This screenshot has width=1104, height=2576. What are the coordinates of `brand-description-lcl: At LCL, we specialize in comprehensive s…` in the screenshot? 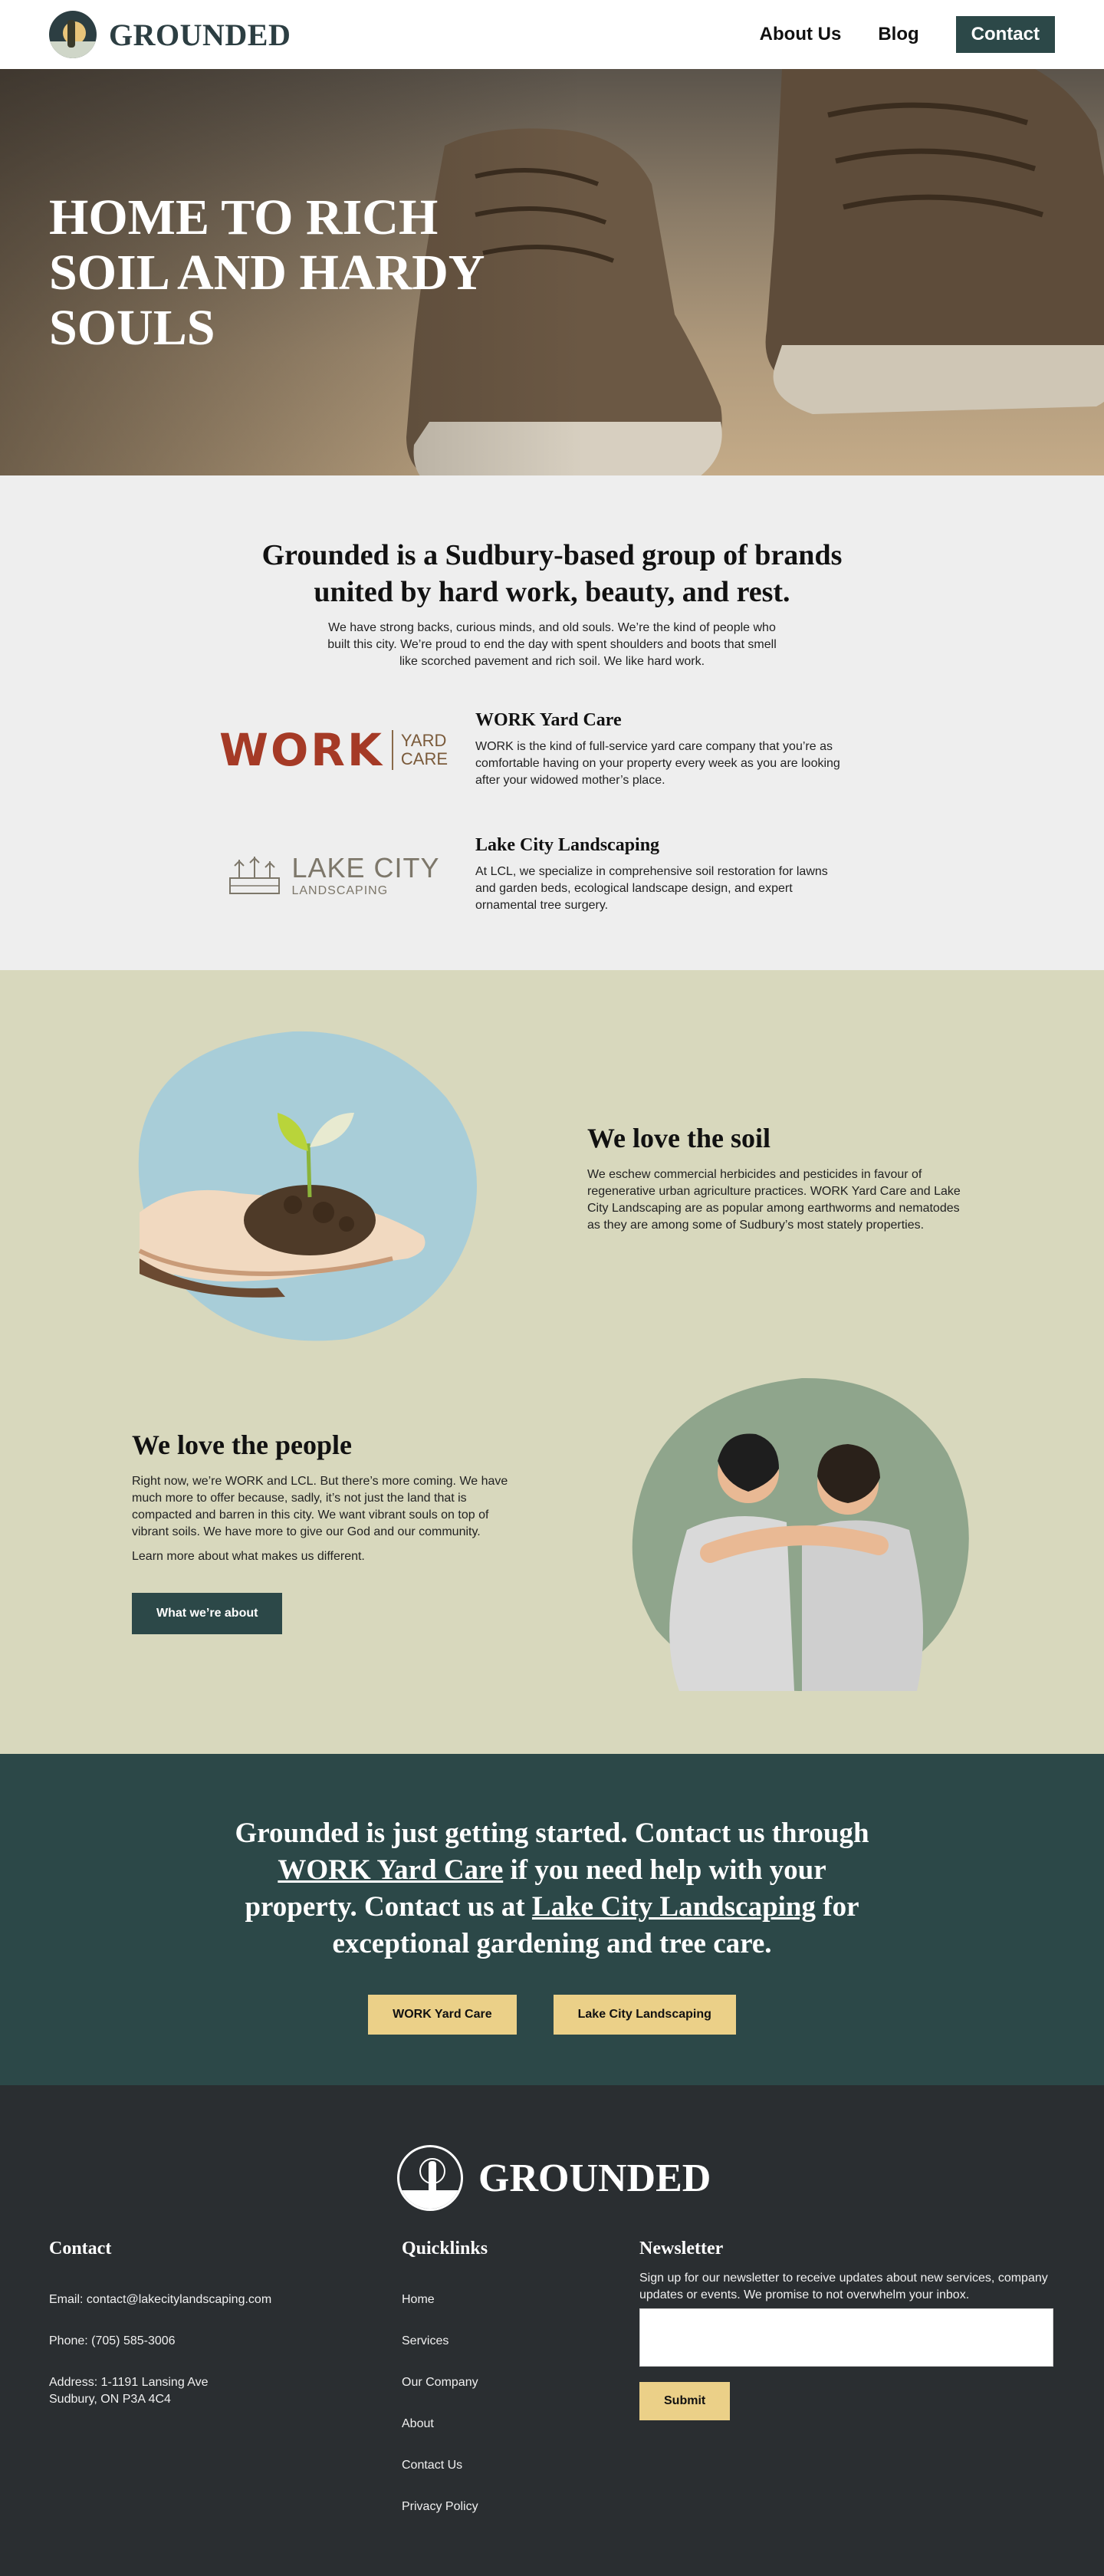 It's located at (652, 888).